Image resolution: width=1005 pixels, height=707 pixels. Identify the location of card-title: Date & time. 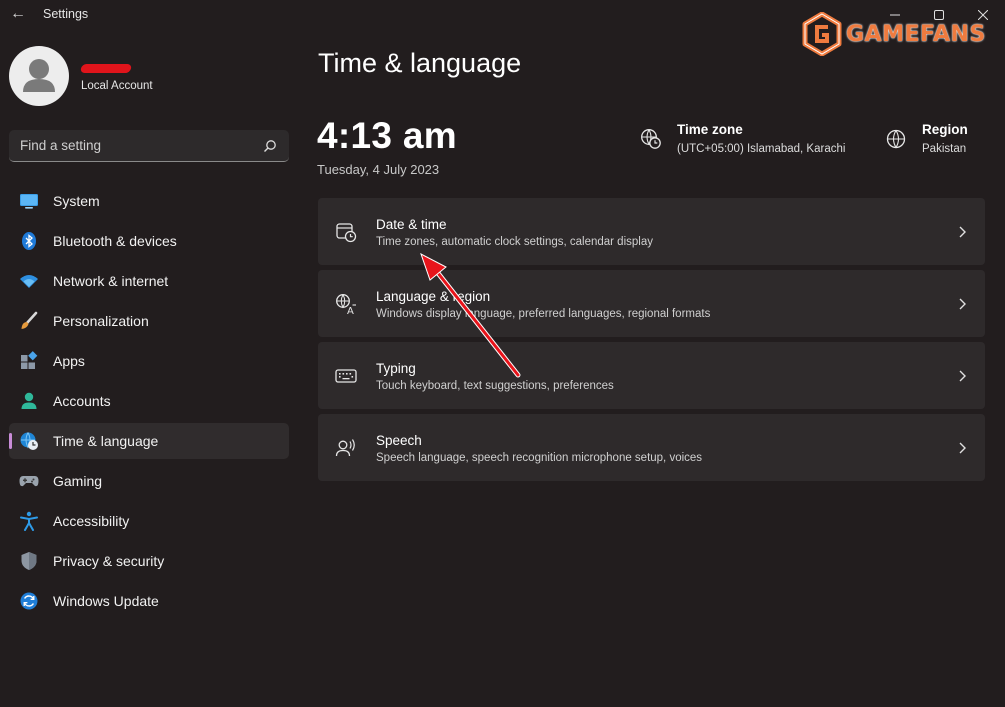
(411, 224).